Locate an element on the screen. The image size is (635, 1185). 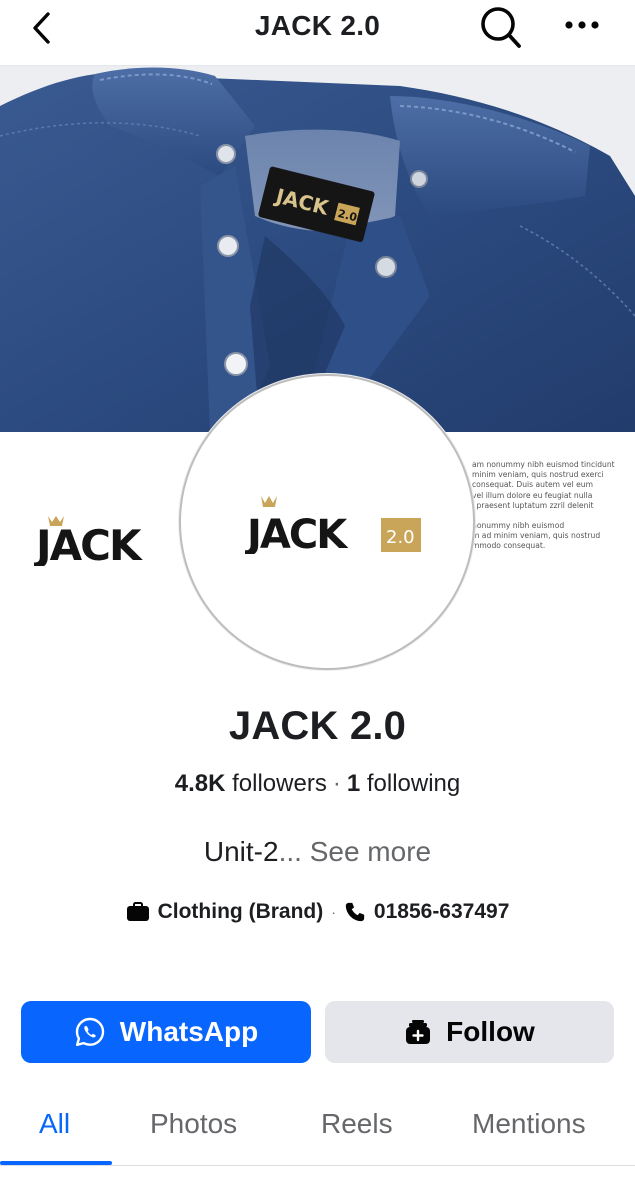
follow-stats: 4.8K followers · 1 following is located at coordinates (317, 784).